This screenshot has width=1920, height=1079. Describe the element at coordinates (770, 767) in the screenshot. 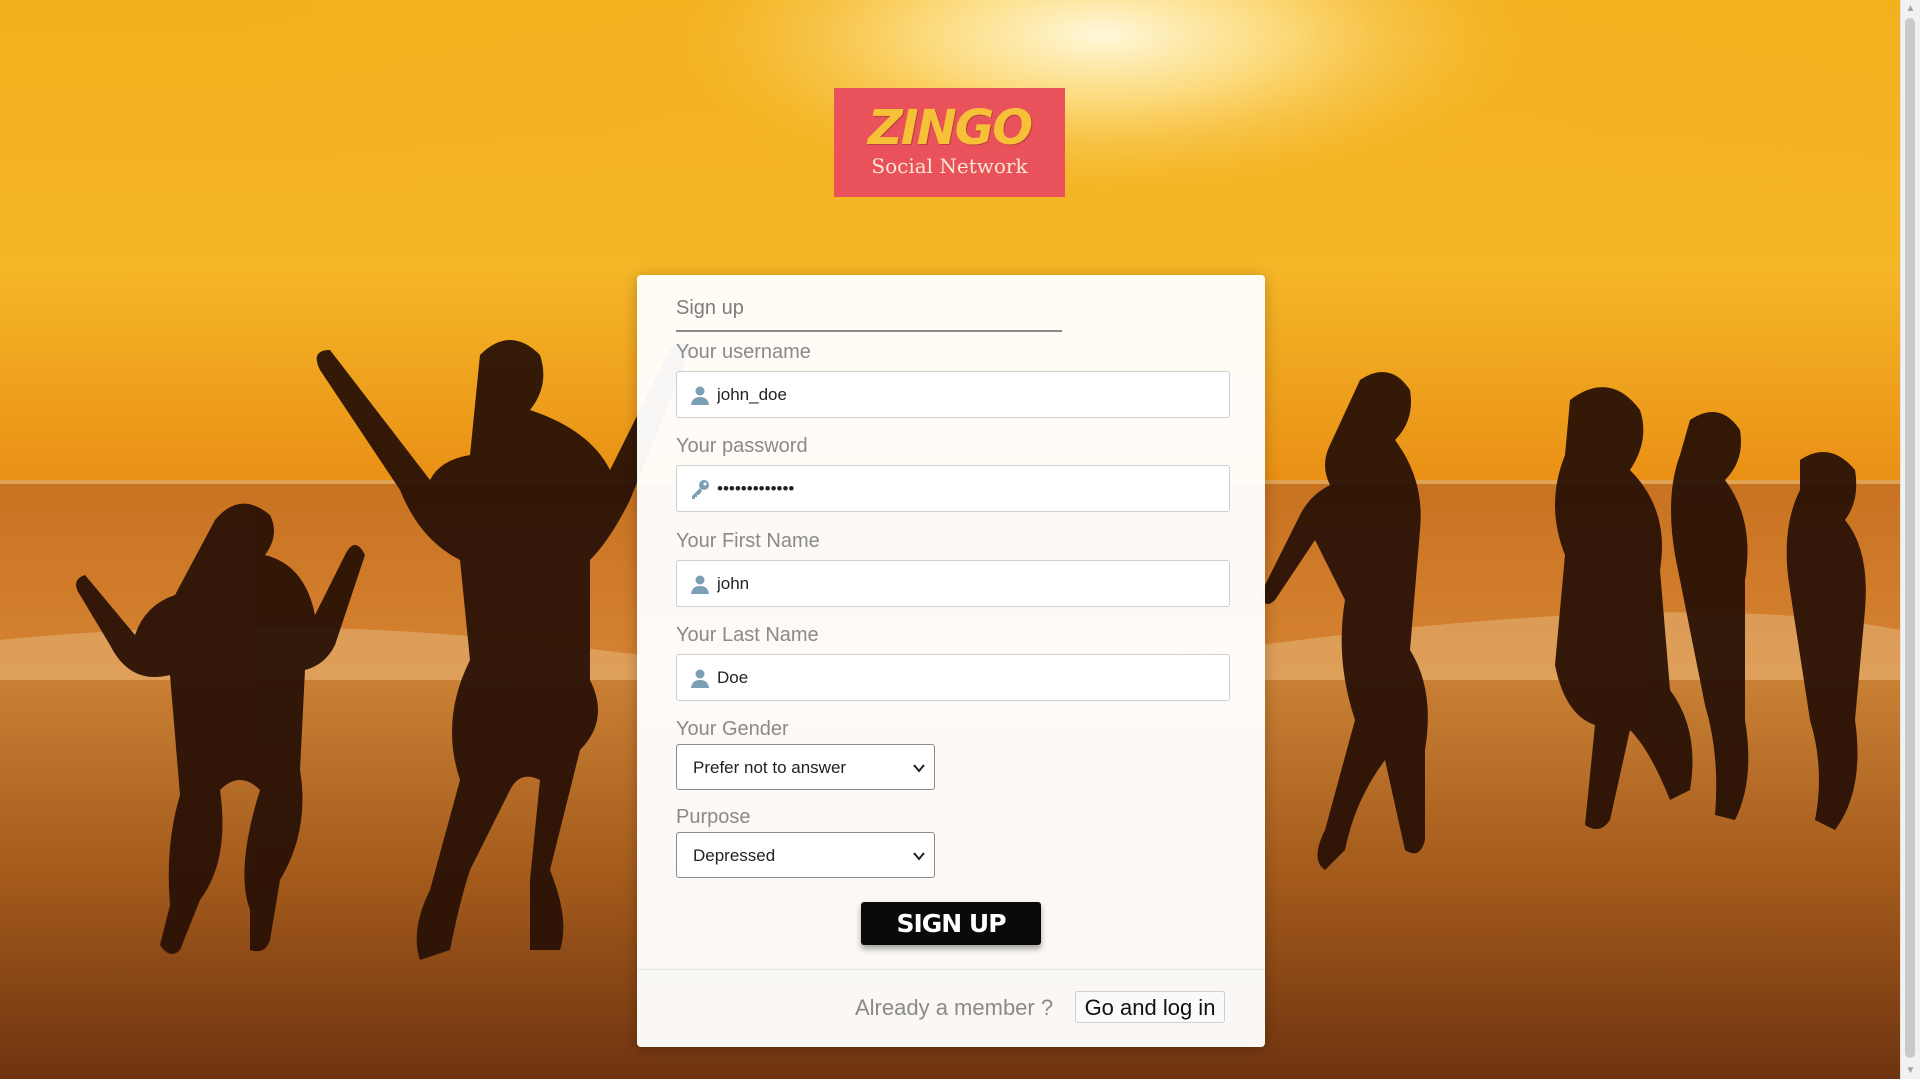

I see `gender-selected-value: Prefer not to answer` at that location.